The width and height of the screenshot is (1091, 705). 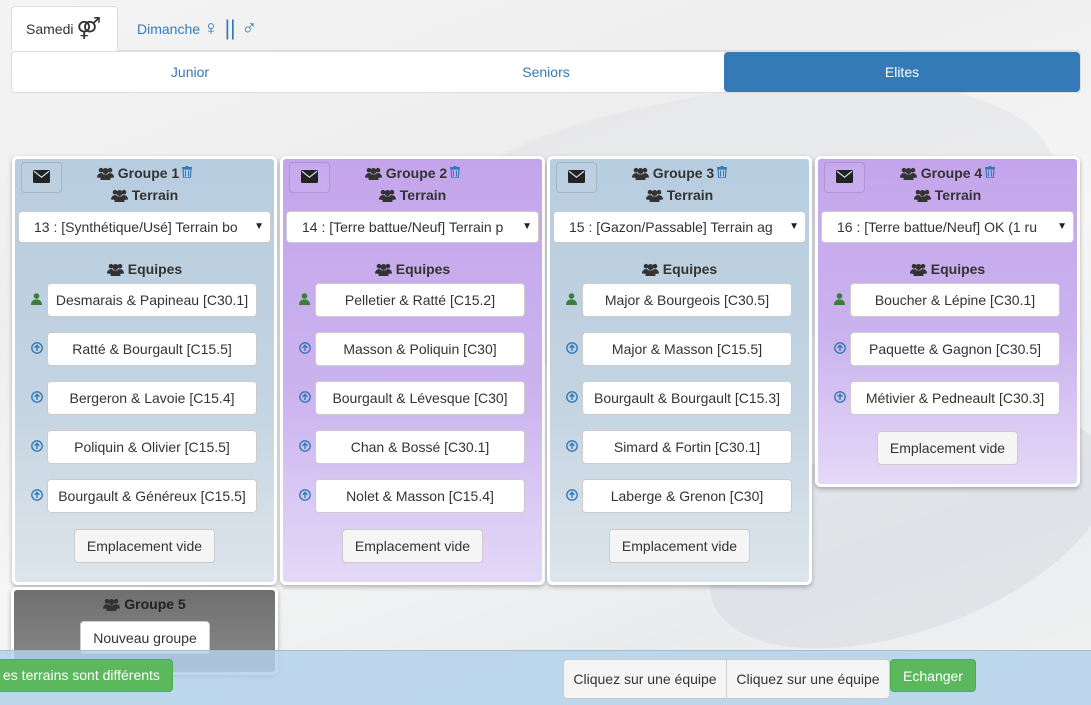 What do you see at coordinates (955, 398) in the screenshot?
I see `team-button: Métivier & Pedneault [C30.3]` at bounding box center [955, 398].